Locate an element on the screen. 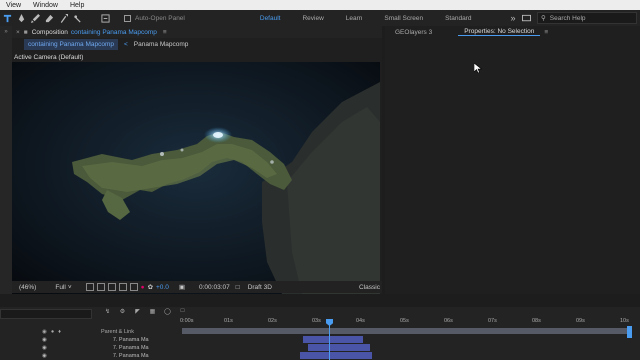 The height and width of the screenshot is (360, 640). ruler-tick: 07s is located at coordinates (492, 321).